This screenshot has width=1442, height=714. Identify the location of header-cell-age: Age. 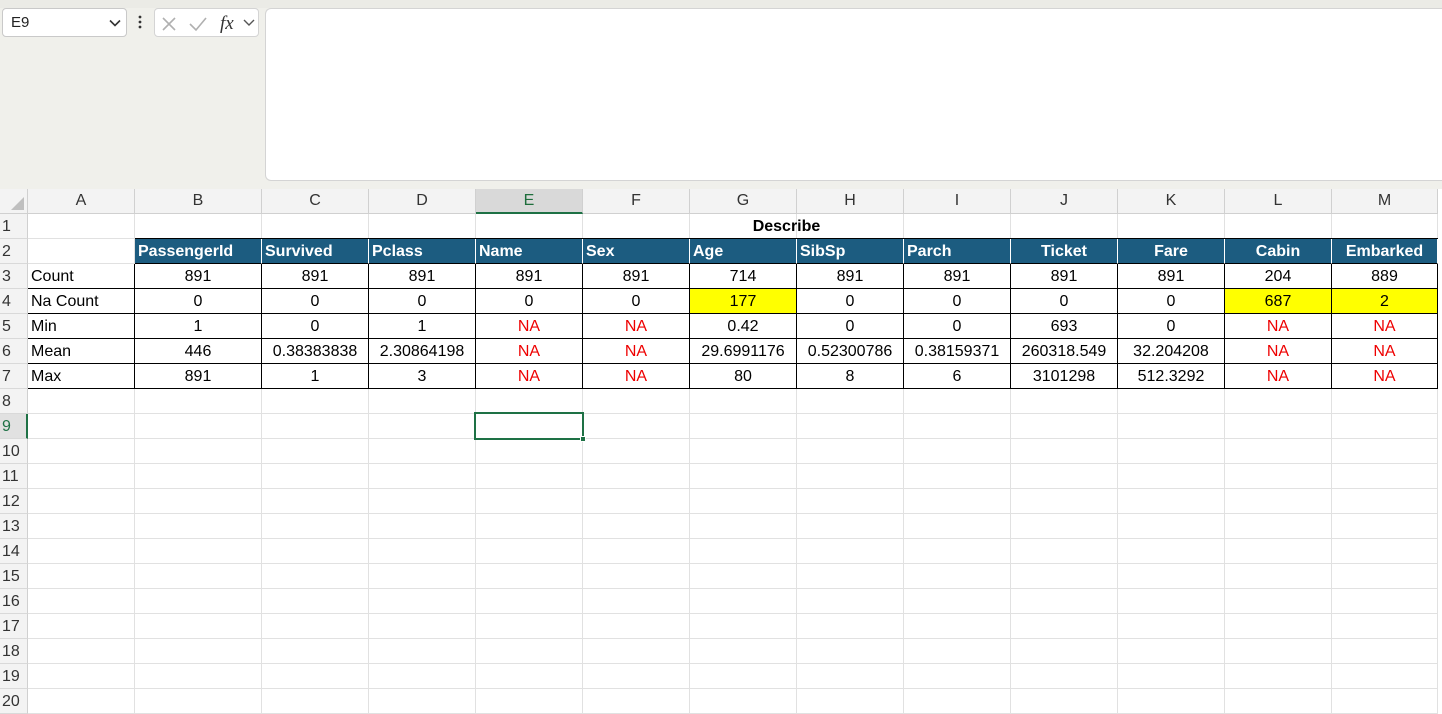
(743, 251).